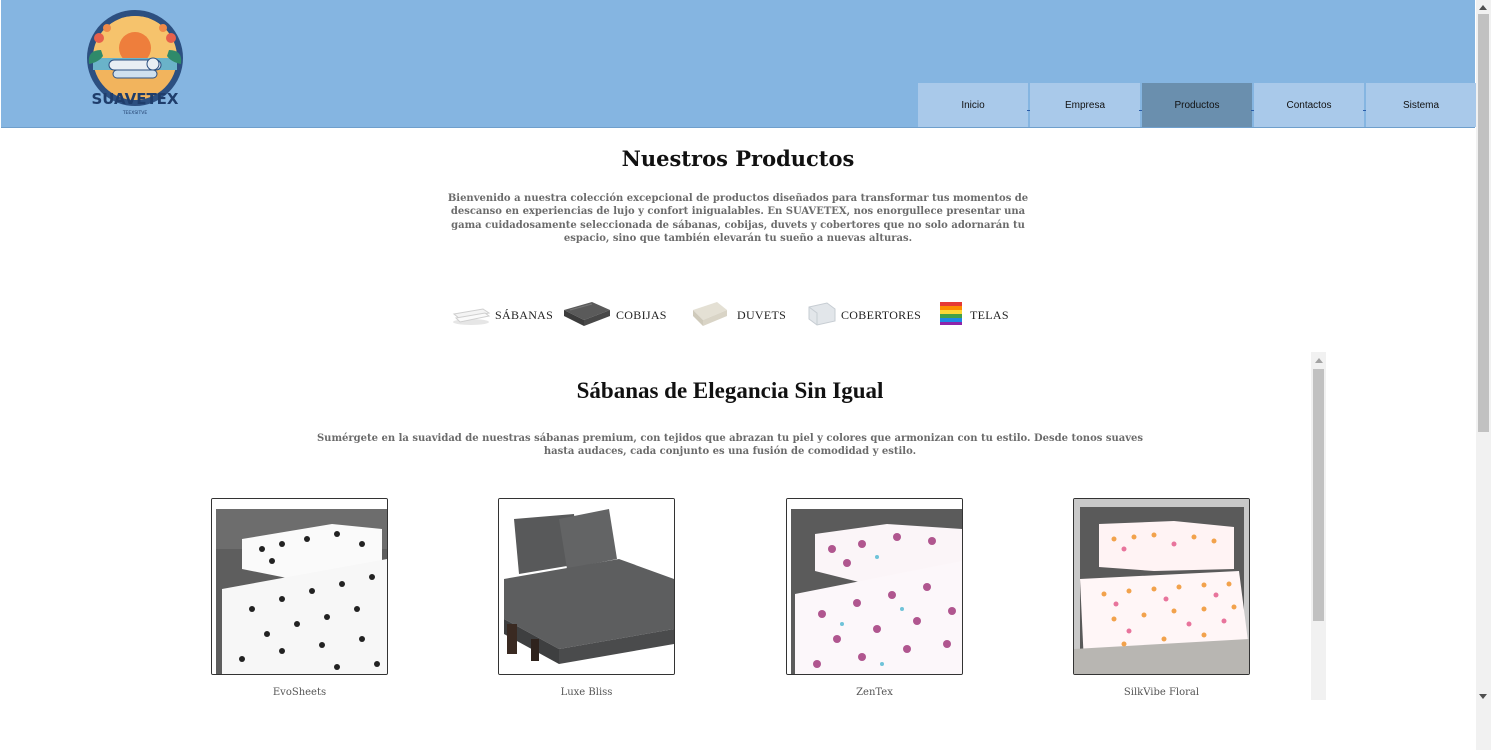  I want to click on product-name: Luxe Bliss, so click(586, 692).